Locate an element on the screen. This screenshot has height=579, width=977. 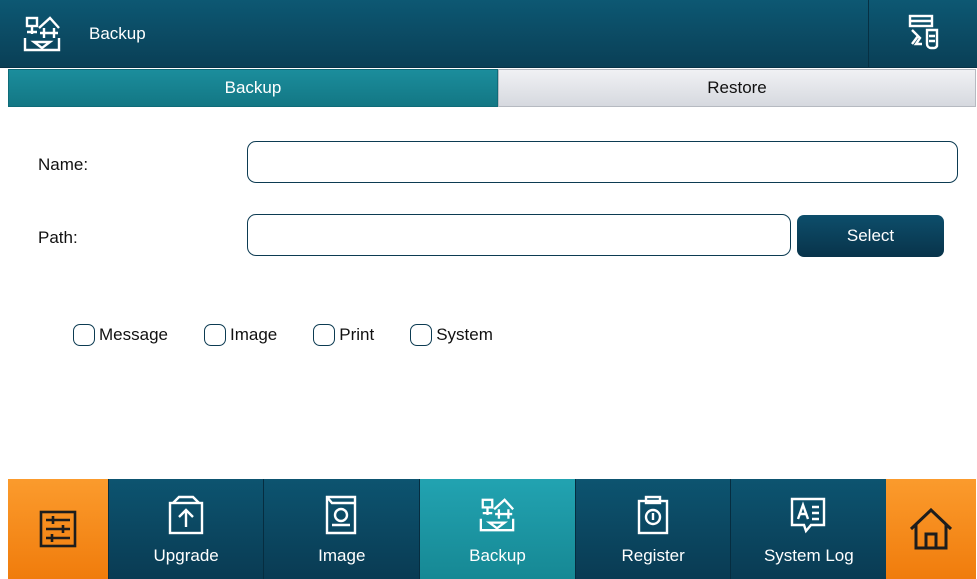
nav-backup: Backup is located at coordinates (497, 529).